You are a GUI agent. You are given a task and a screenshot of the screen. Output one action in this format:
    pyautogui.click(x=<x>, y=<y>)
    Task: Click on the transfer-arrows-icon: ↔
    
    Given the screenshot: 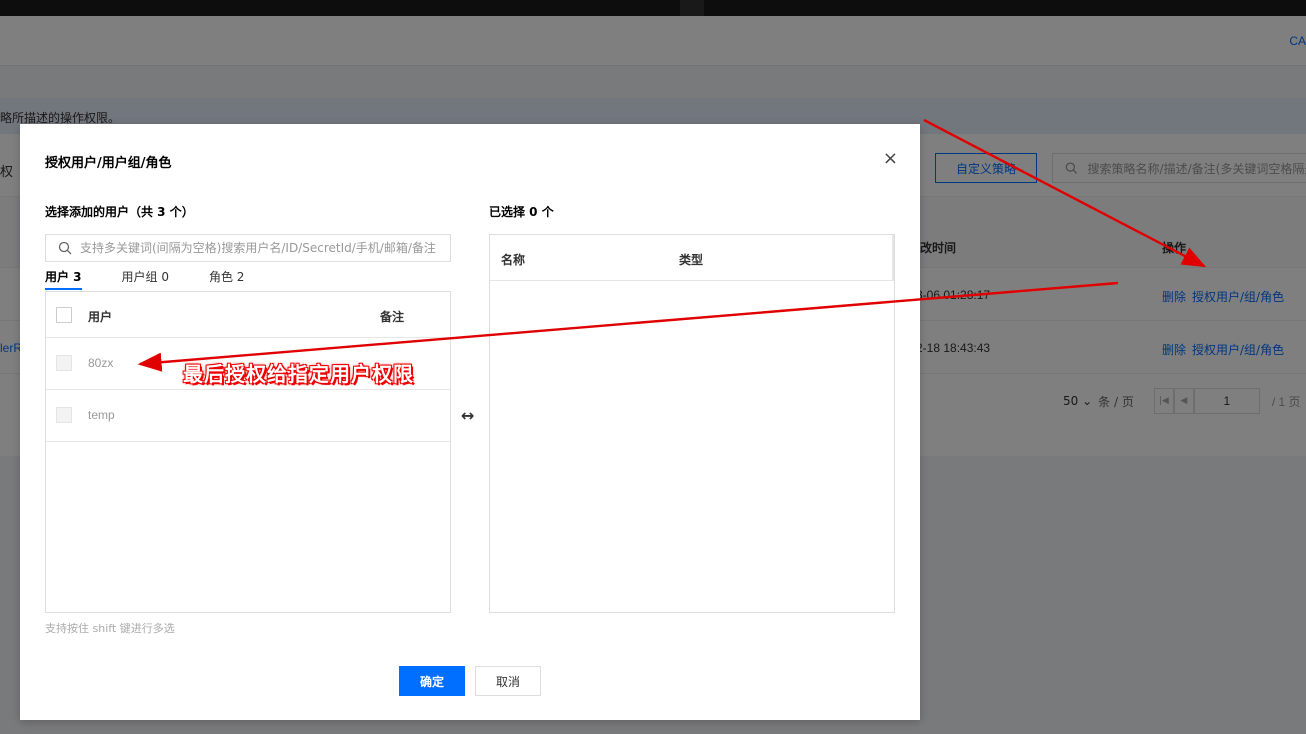 What is the action you would take?
    pyautogui.click(x=468, y=415)
    